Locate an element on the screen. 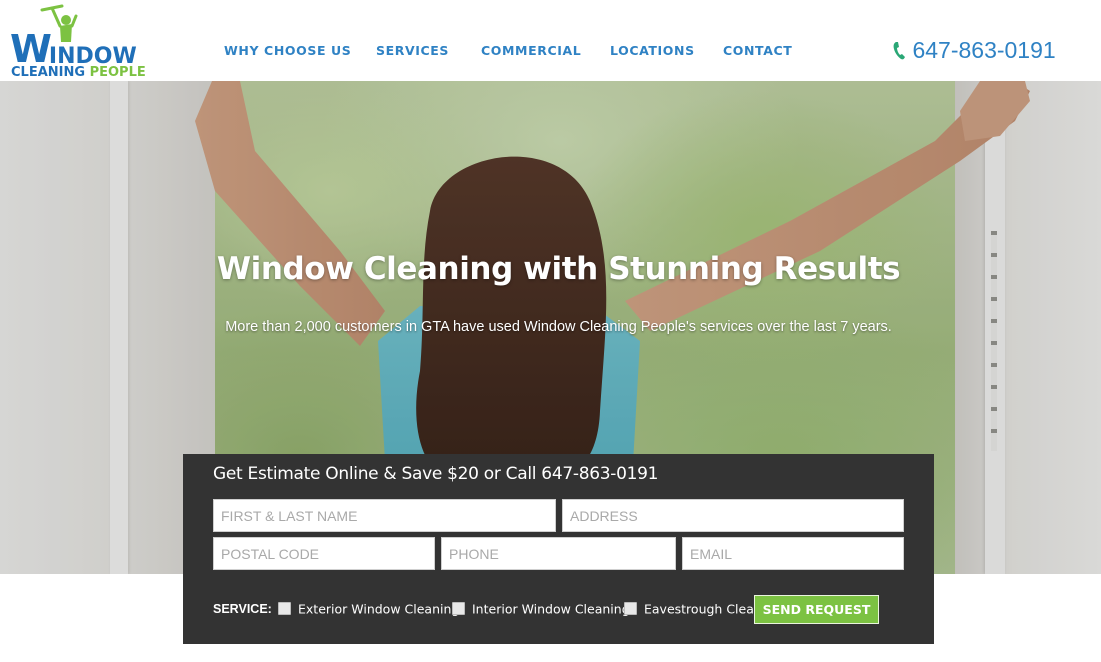 Image resolution: width=1101 pixels, height=662 pixels. service-option-interior: Interior Window Cleaning is located at coordinates (541, 609).